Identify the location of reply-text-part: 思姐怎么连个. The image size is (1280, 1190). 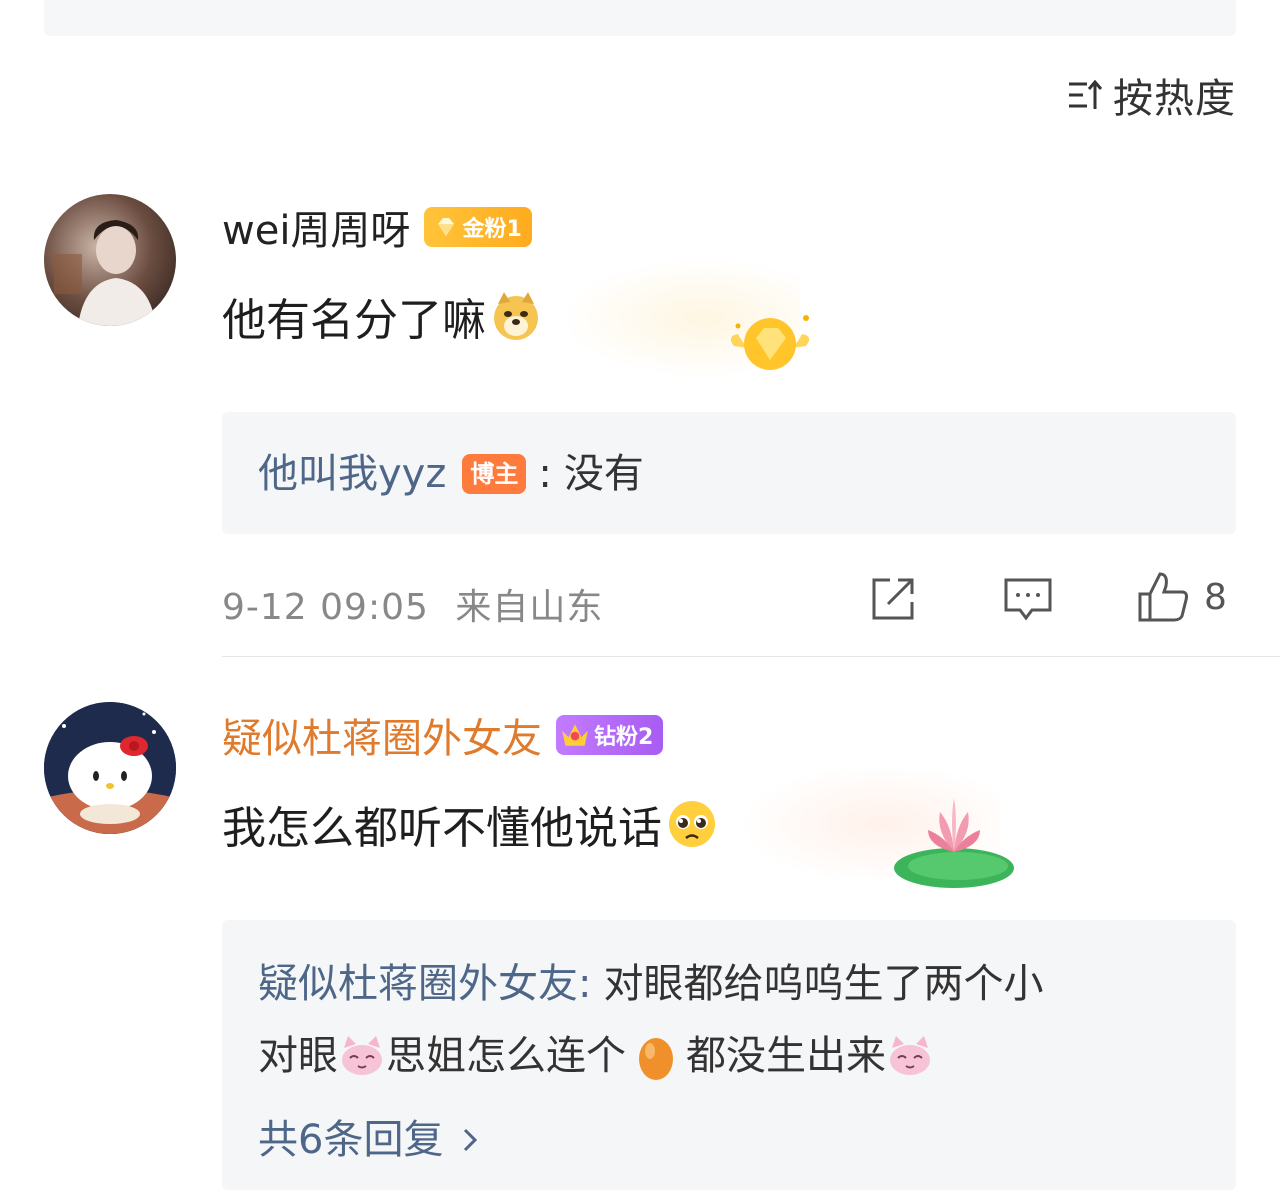
(506, 1056).